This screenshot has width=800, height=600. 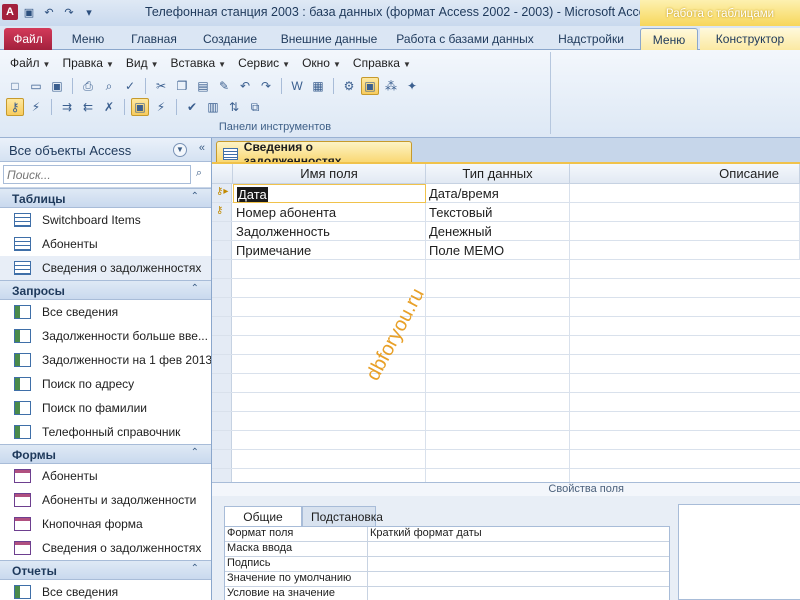 I want to click on menu-view: Вид ▼, so click(x=142, y=63).